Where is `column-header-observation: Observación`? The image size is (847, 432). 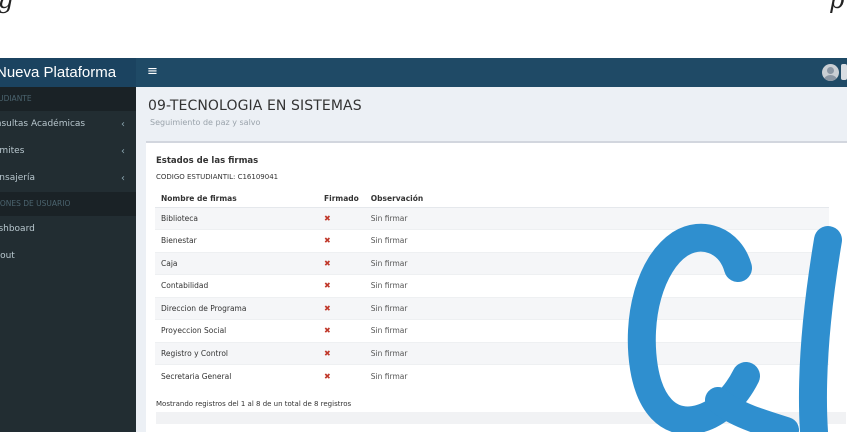
column-header-observation: Observación is located at coordinates (596, 199).